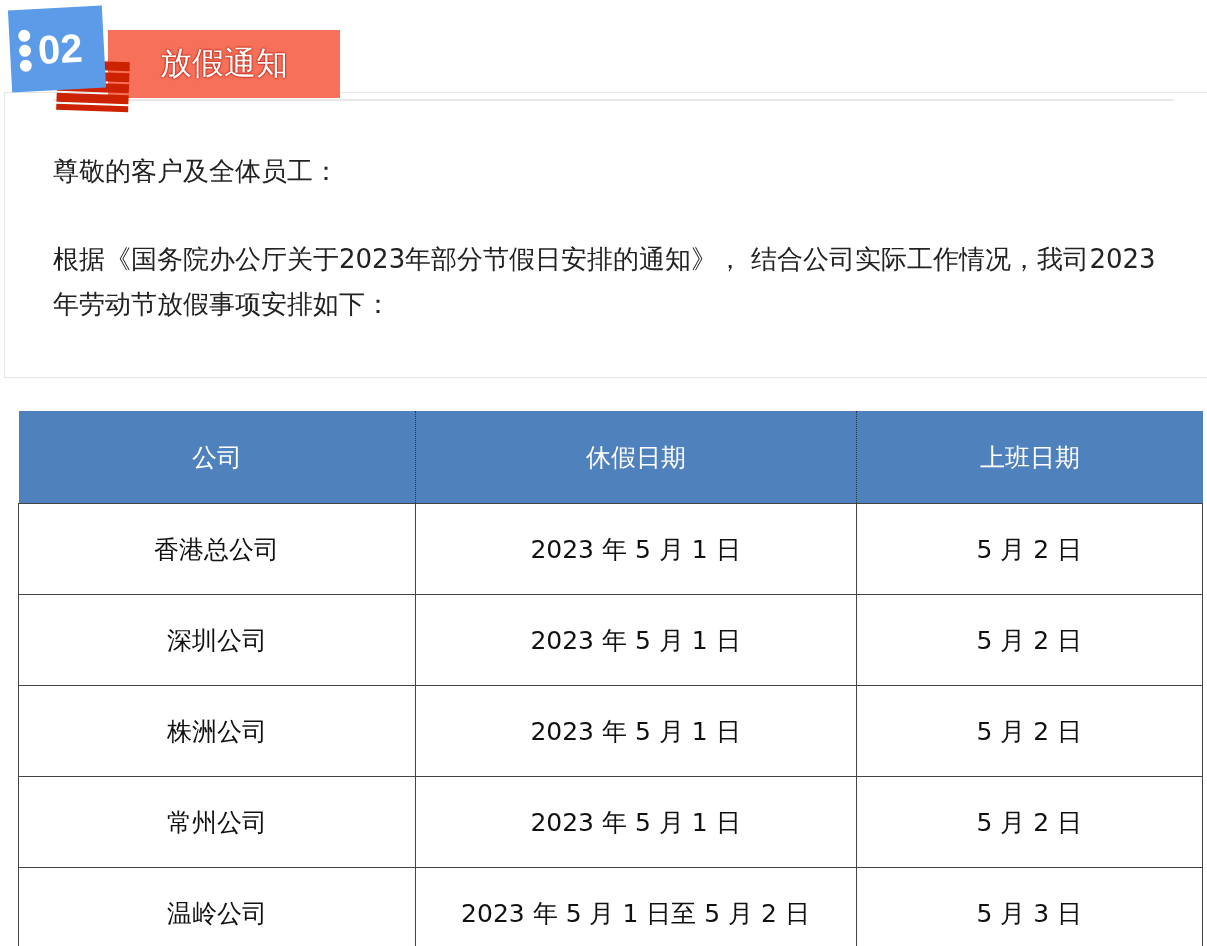 The image size is (1207, 946). What do you see at coordinates (605, 282) in the screenshot?
I see `notice-paragraph: 根据《国务院办公厅关于2023年部分节假日安排的通知》， 结合公司实际工作情况，我司2023年劳动节放假事项安排如下：` at bounding box center [605, 282].